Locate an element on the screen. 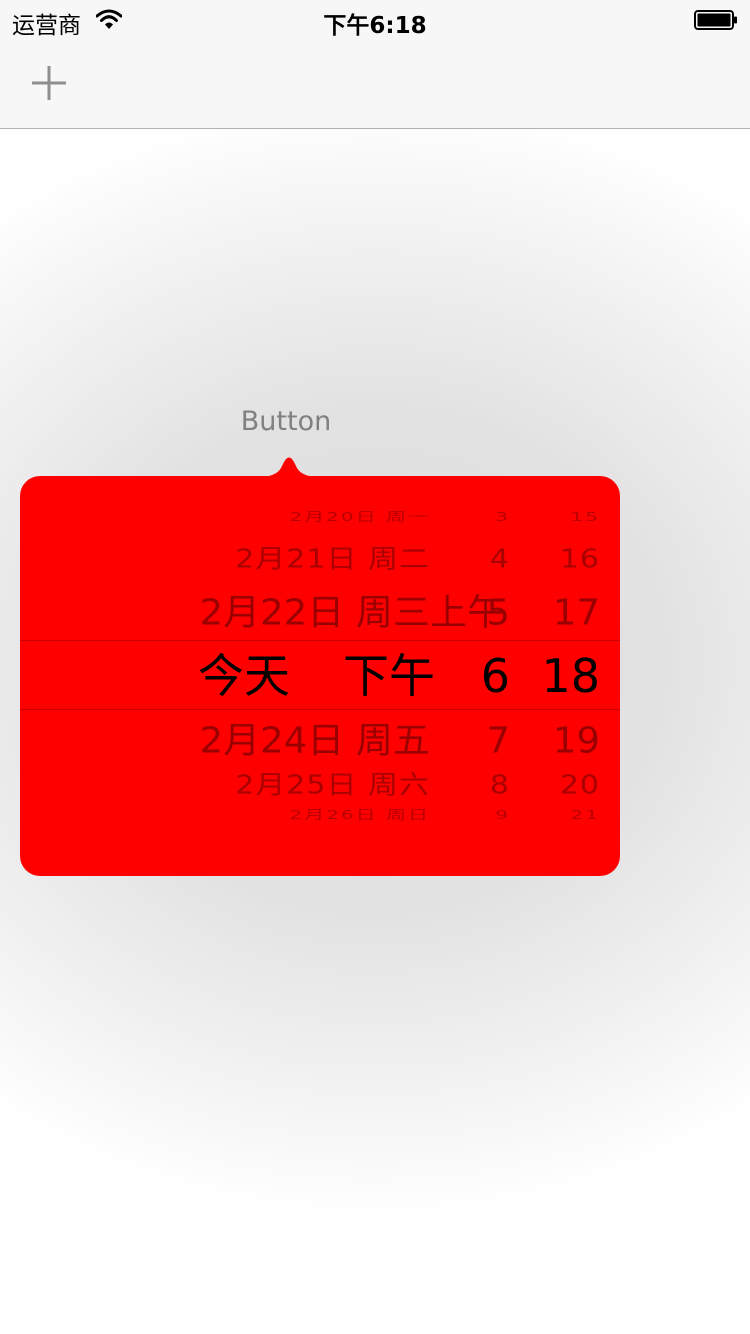 The height and width of the screenshot is (1334, 750). picker-hour: 6 is located at coordinates (495, 676).